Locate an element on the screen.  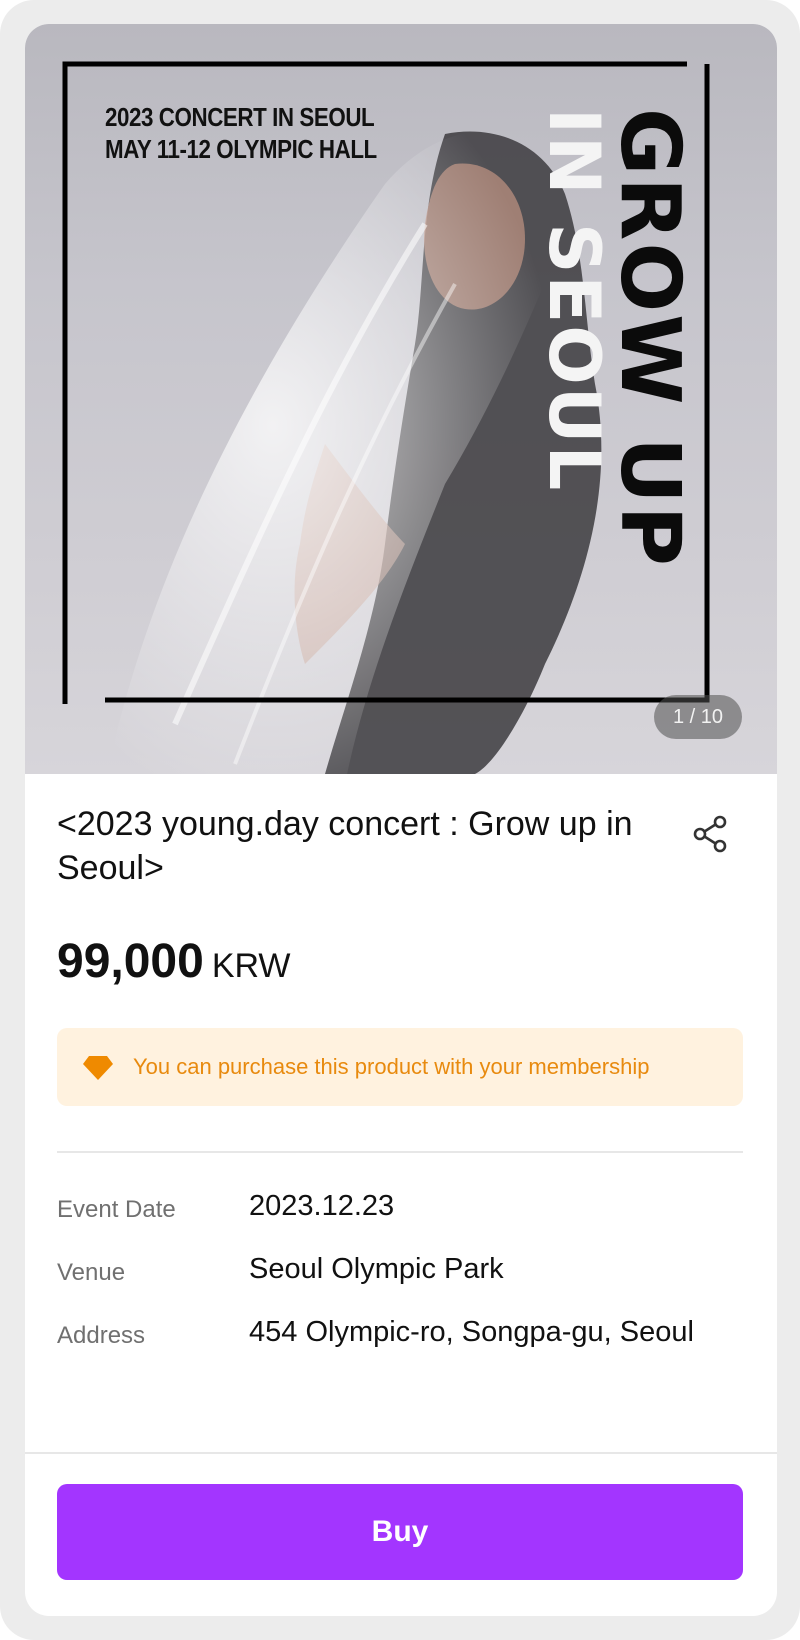
poster-headline-in-seoul: IN SEOUL is located at coordinates (574, 300).